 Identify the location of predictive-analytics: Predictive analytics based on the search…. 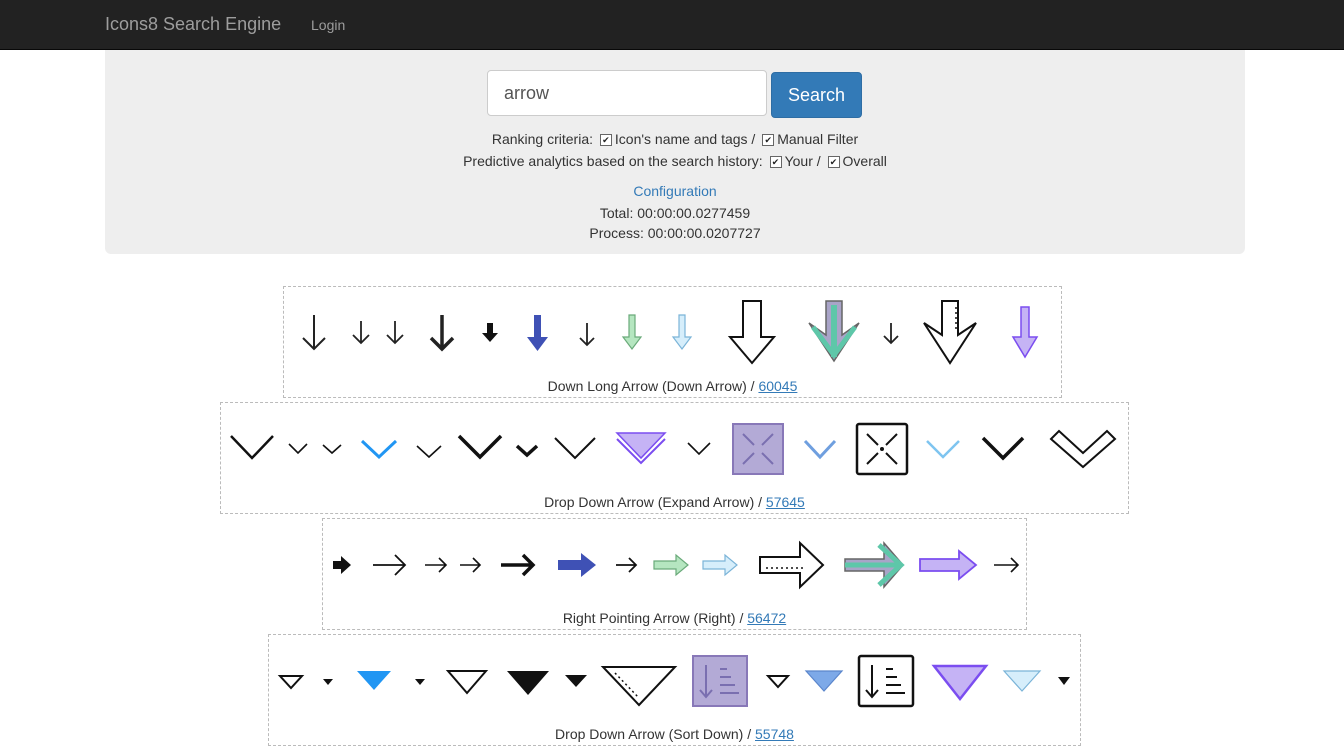
(675, 161).